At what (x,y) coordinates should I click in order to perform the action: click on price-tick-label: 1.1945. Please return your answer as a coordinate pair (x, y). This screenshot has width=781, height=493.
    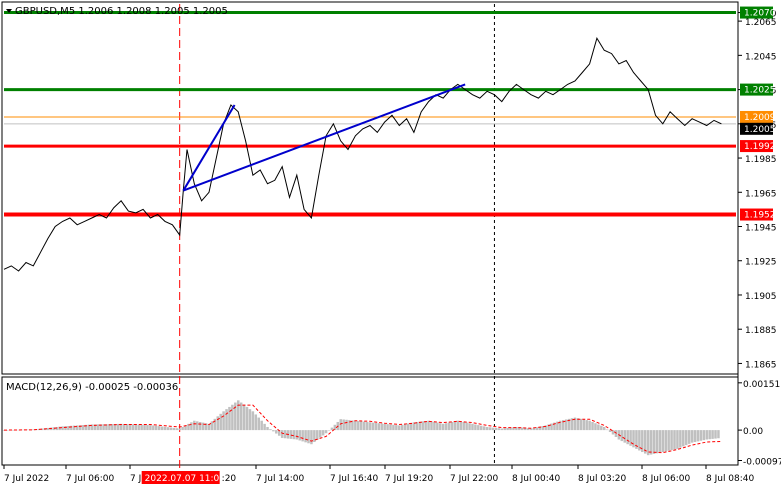
    Looking at the image, I should click on (761, 229).